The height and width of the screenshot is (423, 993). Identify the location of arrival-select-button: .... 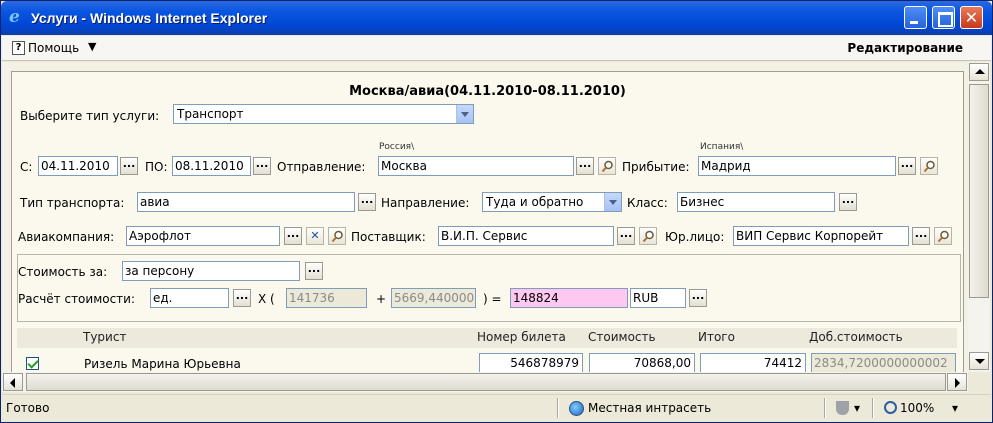
(907, 166).